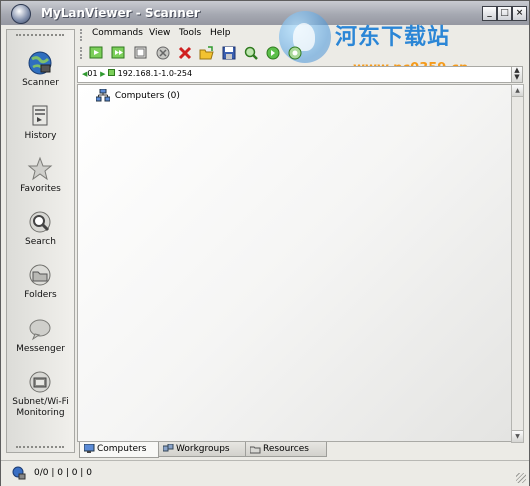  What do you see at coordinates (300, 74) in the screenshot?
I see `ip-range-bar: ◀01 ▶ 192.168.1-1.0-254 ▲ ▼` at bounding box center [300, 74].